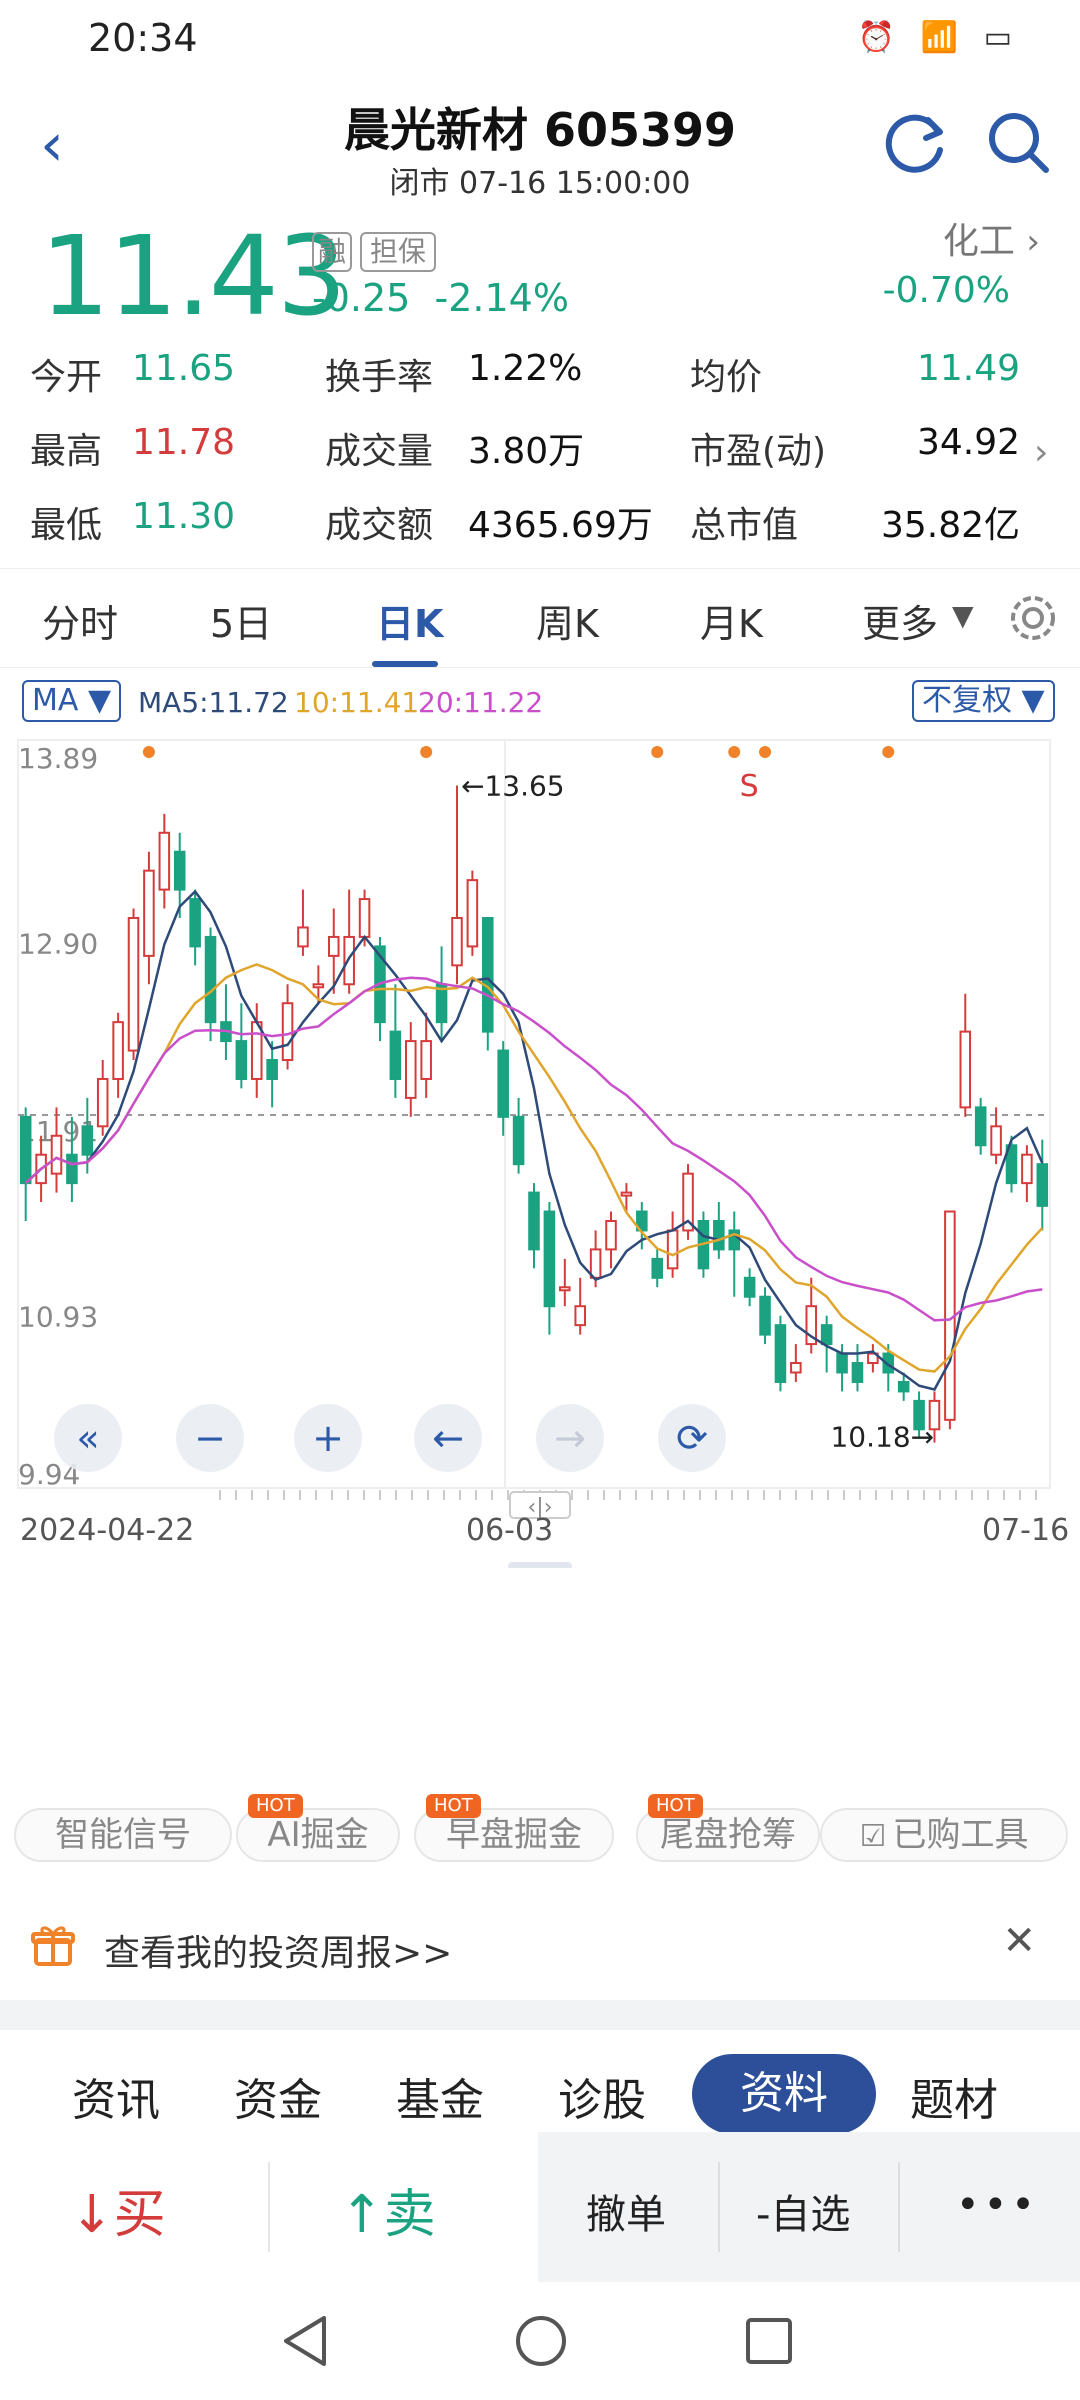  I want to click on stat-value: 3.80万, so click(526, 451).